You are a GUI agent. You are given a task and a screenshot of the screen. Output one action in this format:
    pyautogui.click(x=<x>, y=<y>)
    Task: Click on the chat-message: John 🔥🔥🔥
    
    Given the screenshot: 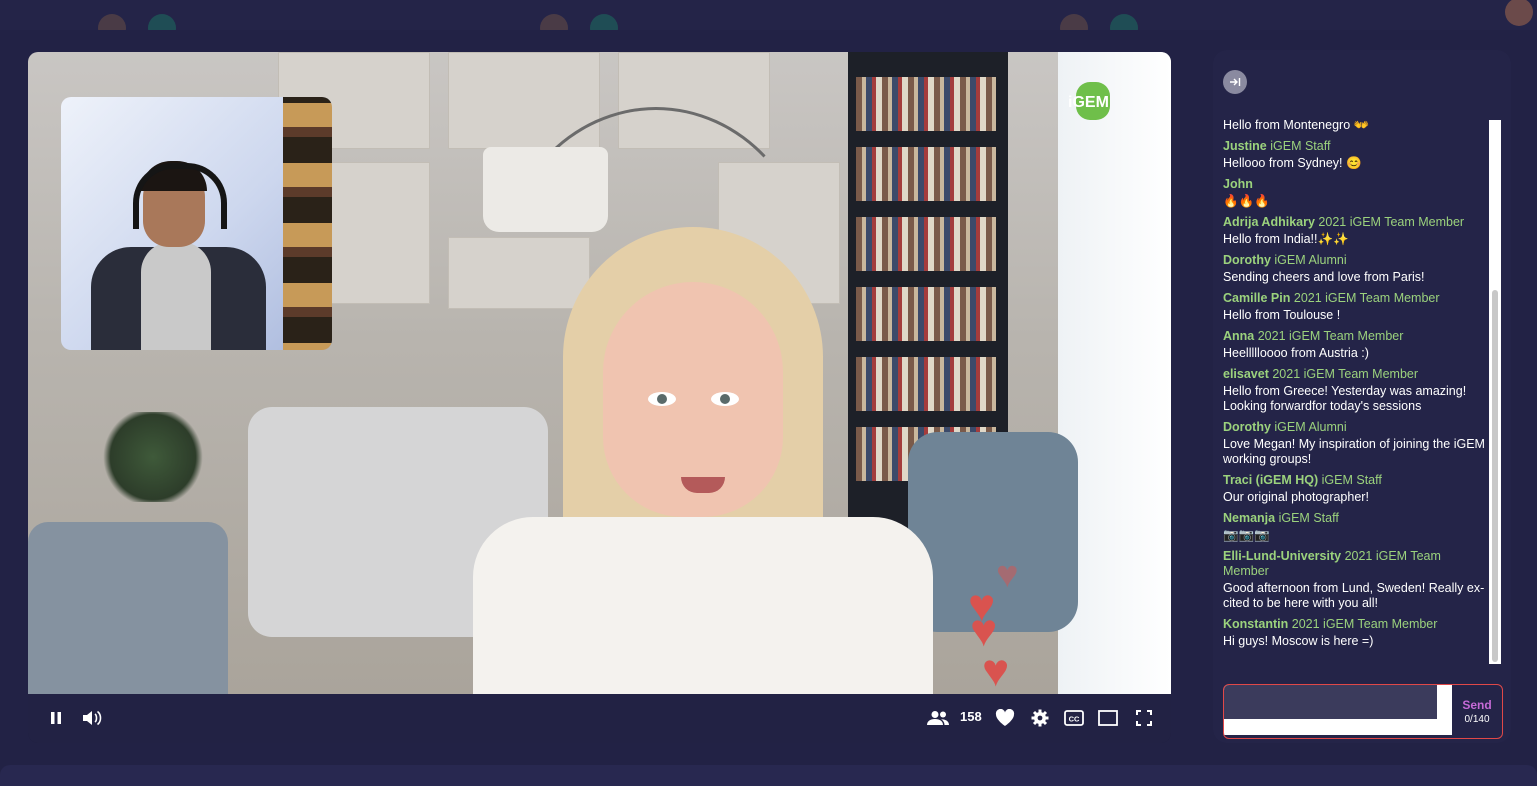 What is the action you would take?
    pyautogui.click(x=1355, y=193)
    